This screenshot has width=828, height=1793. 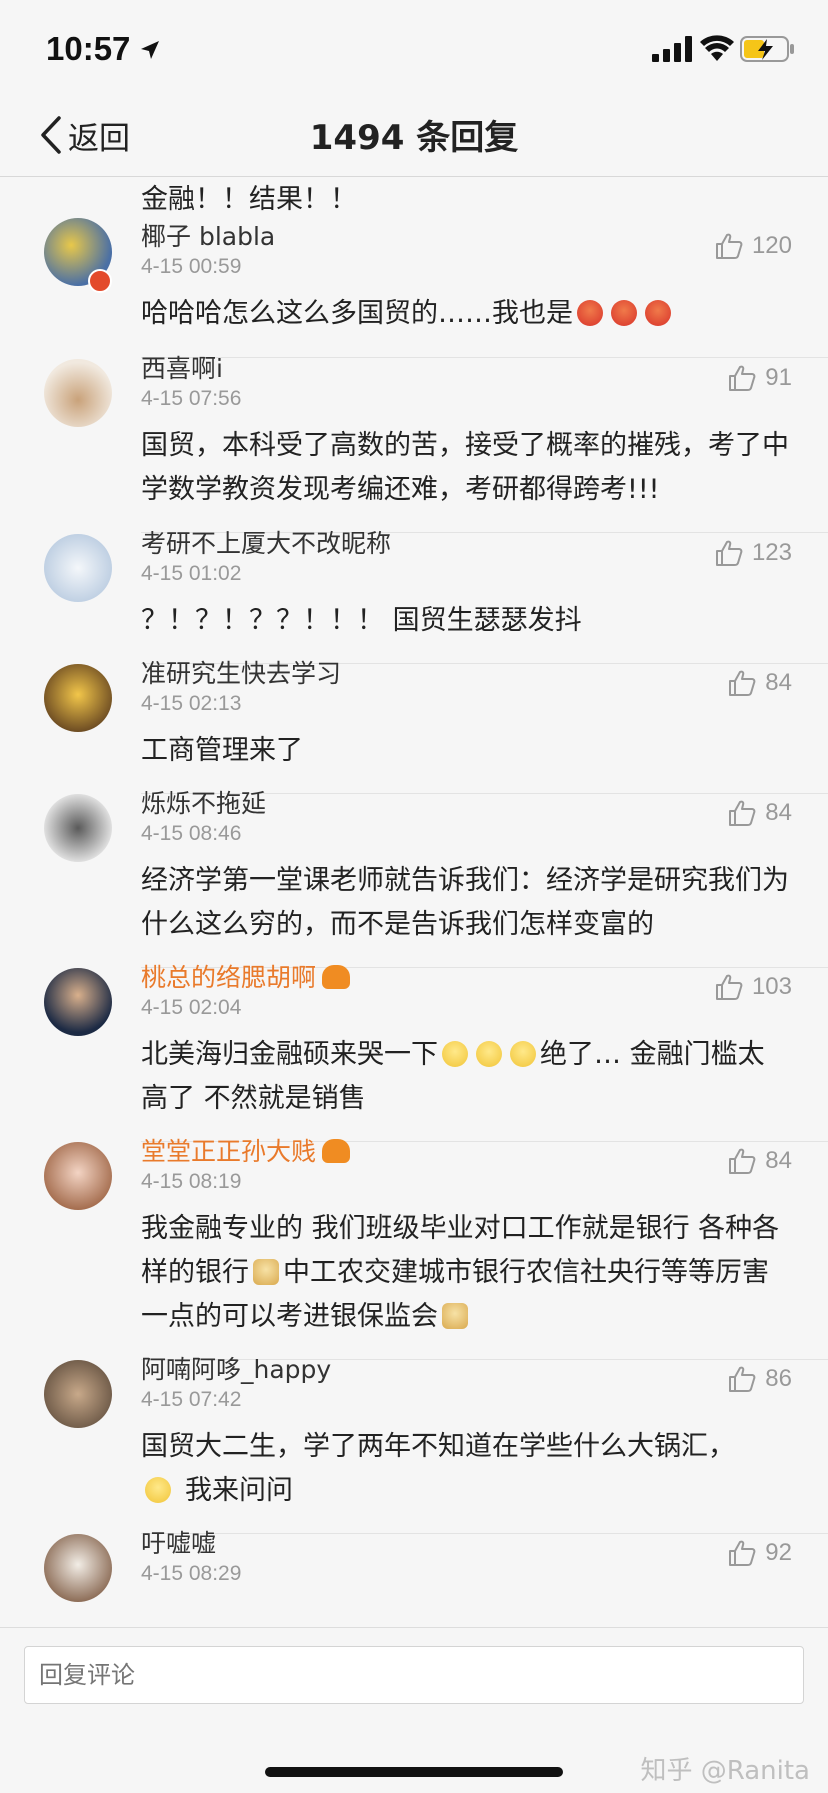 I want to click on like-count: 86, so click(x=778, y=1378).